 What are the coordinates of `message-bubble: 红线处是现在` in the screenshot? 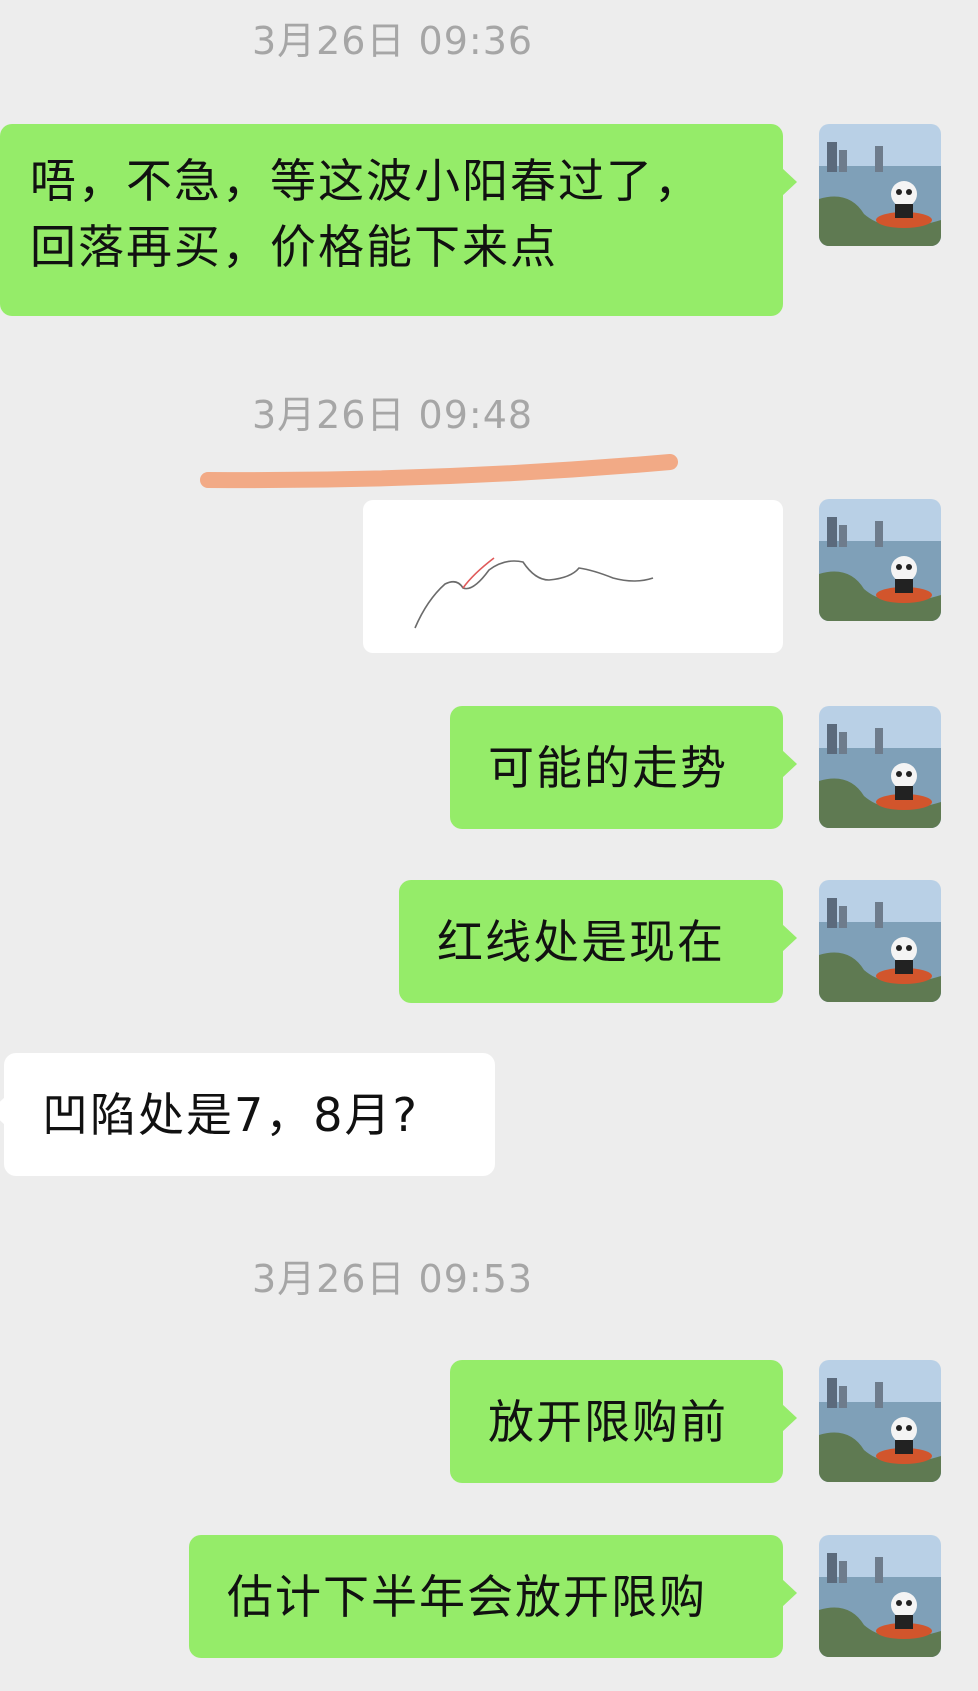 It's located at (598, 941).